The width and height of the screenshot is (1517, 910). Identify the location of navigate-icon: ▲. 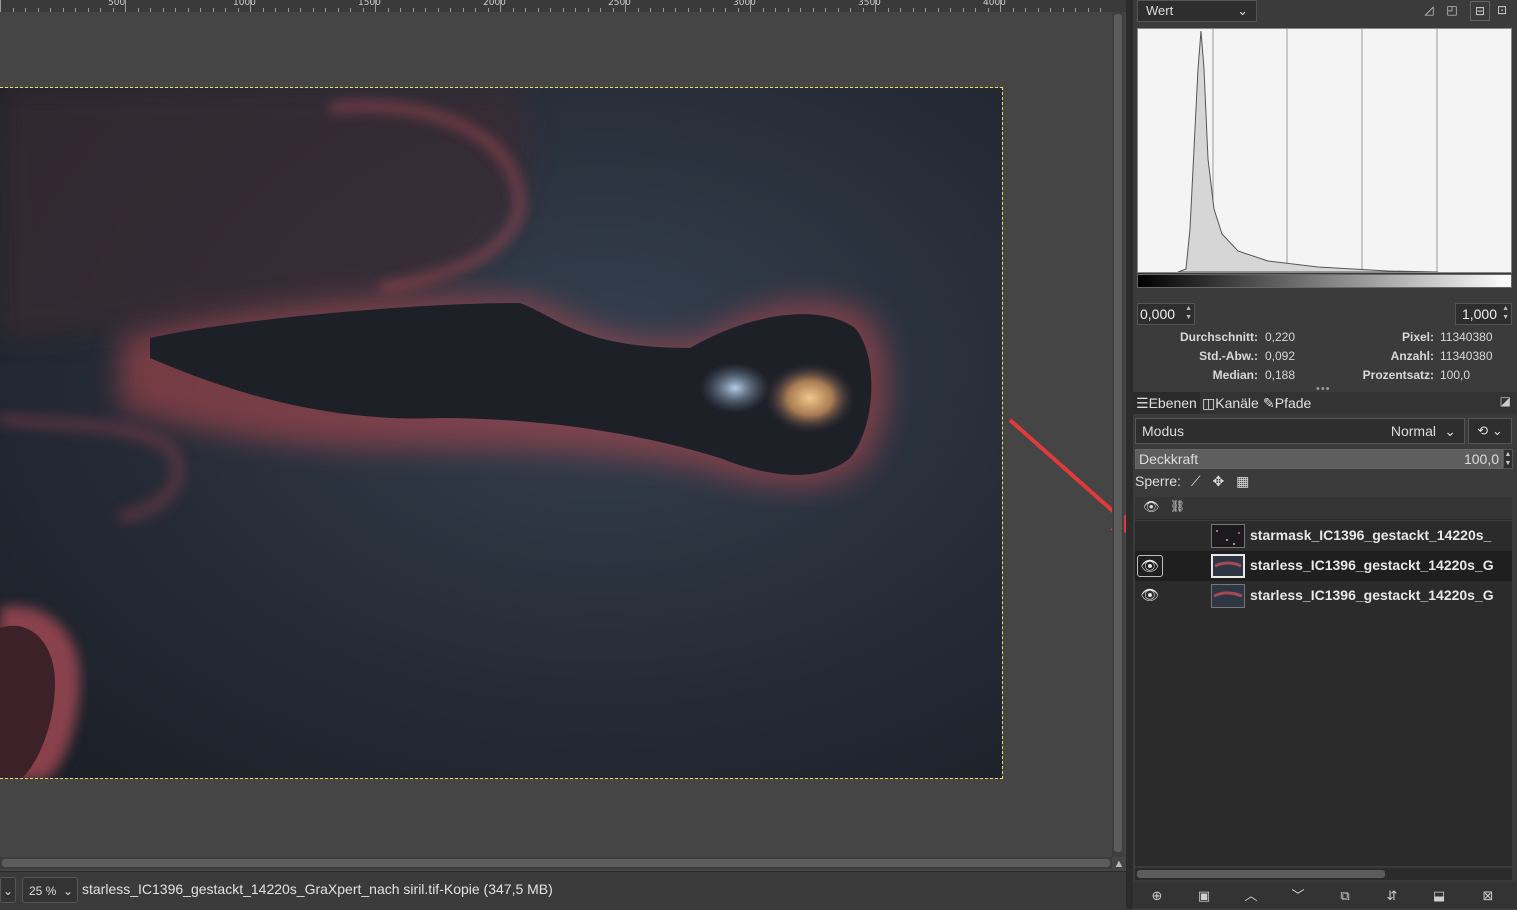
(1119, 864).